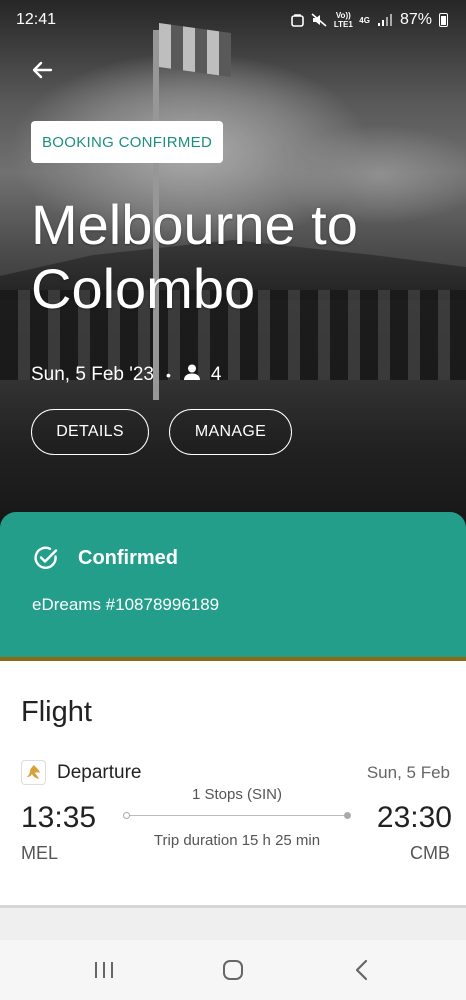 This screenshot has height=1000, width=466. What do you see at coordinates (443, 20) in the screenshot?
I see `battery-icon` at bounding box center [443, 20].